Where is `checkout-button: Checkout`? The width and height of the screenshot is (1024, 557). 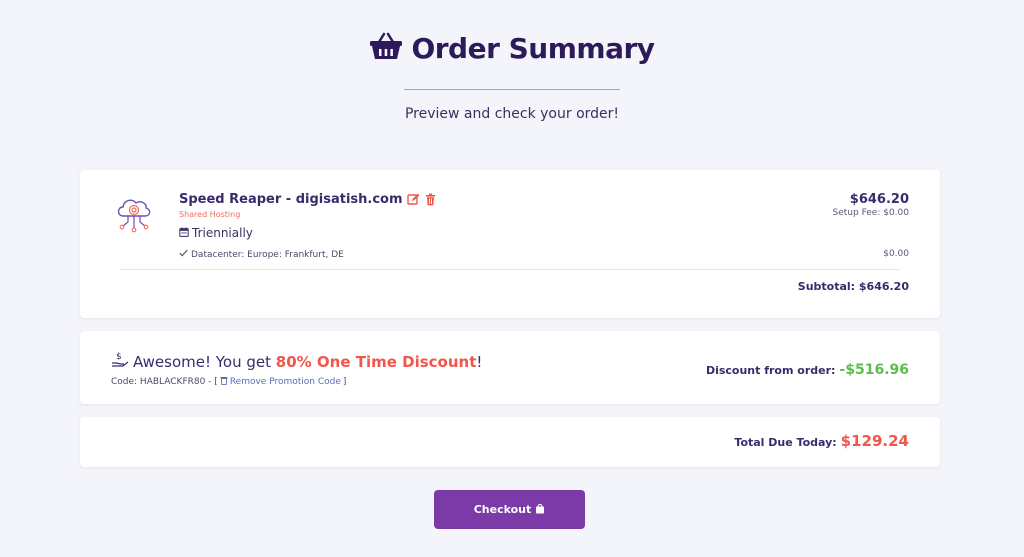
checkout-button: Checkout is located at coordinates (509, 509).